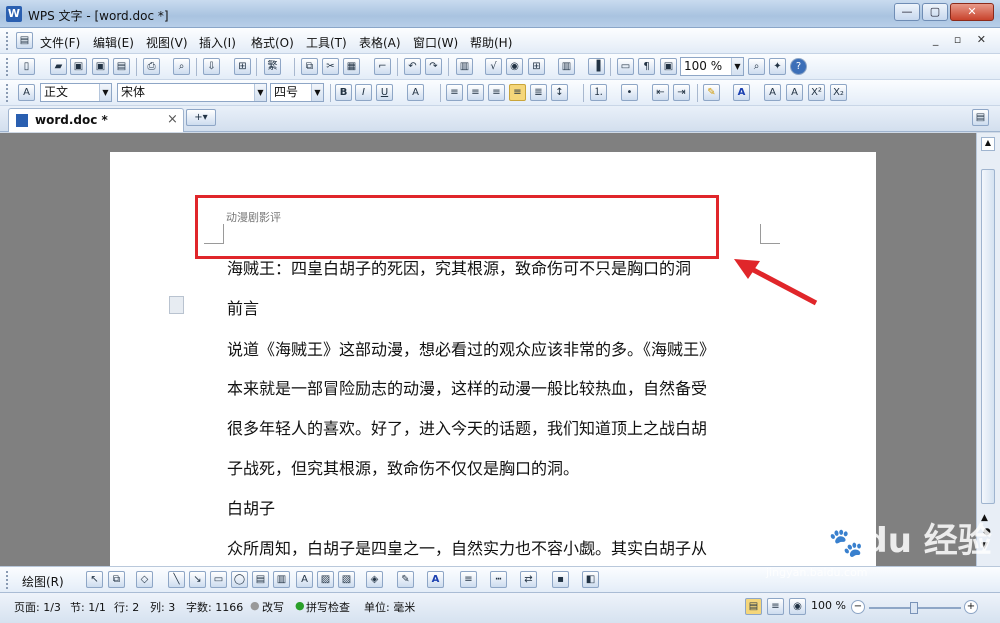  Describe the element at coordinates (76, 92) in the screenshot. I see `style-select: 正文 ▼` at that location.